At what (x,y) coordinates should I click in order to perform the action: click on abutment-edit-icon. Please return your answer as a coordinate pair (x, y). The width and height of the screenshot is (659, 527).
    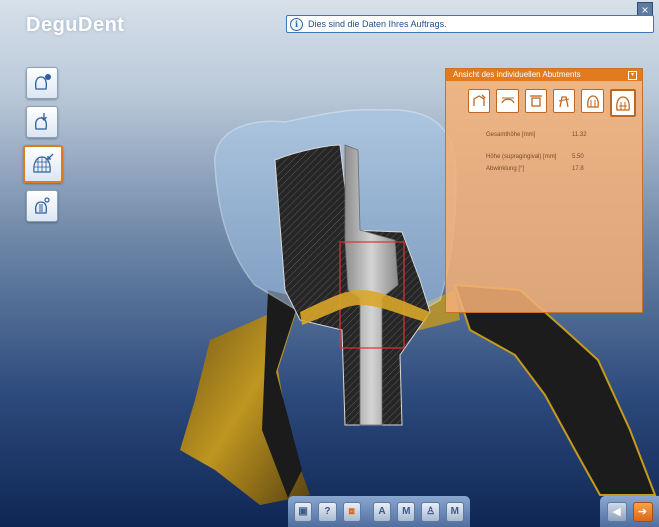
    Looking at the image, I should click on (42, 205).